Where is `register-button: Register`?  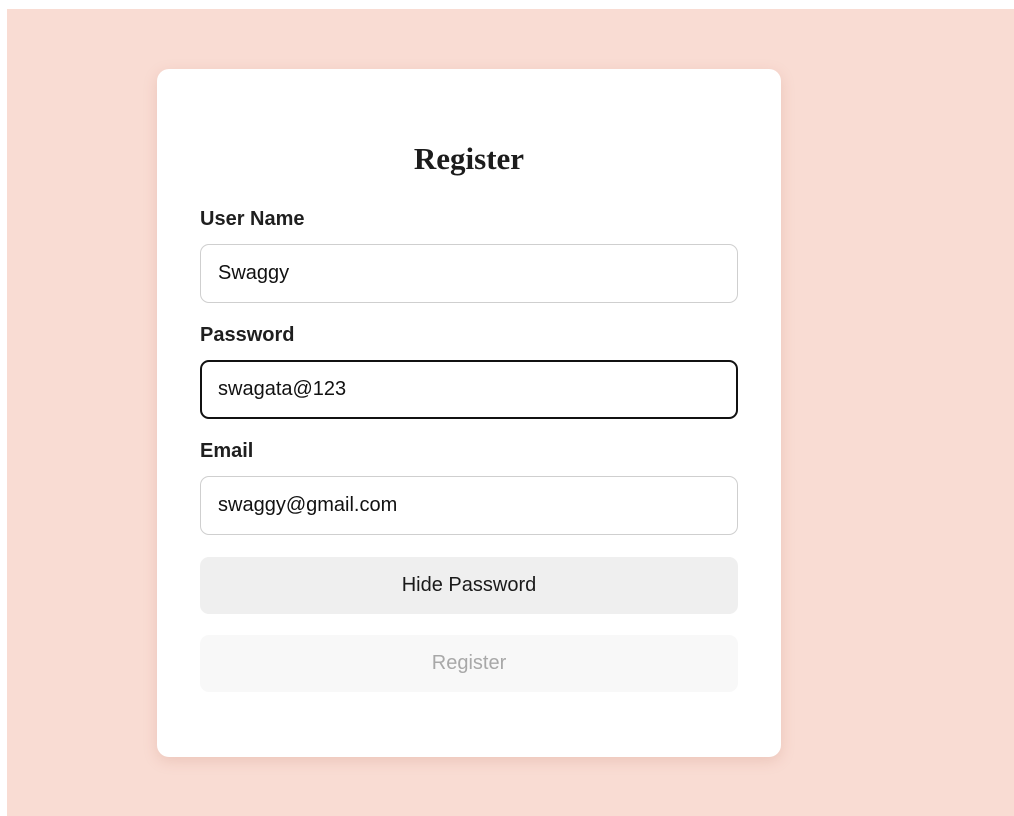
register-button: Register is located at coordinates (469, 663).